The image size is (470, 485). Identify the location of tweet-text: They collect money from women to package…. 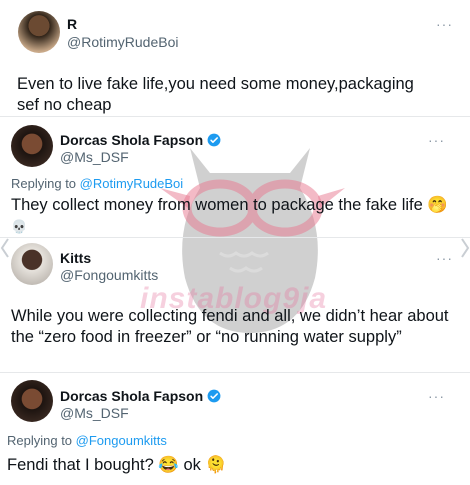
(229, 205).